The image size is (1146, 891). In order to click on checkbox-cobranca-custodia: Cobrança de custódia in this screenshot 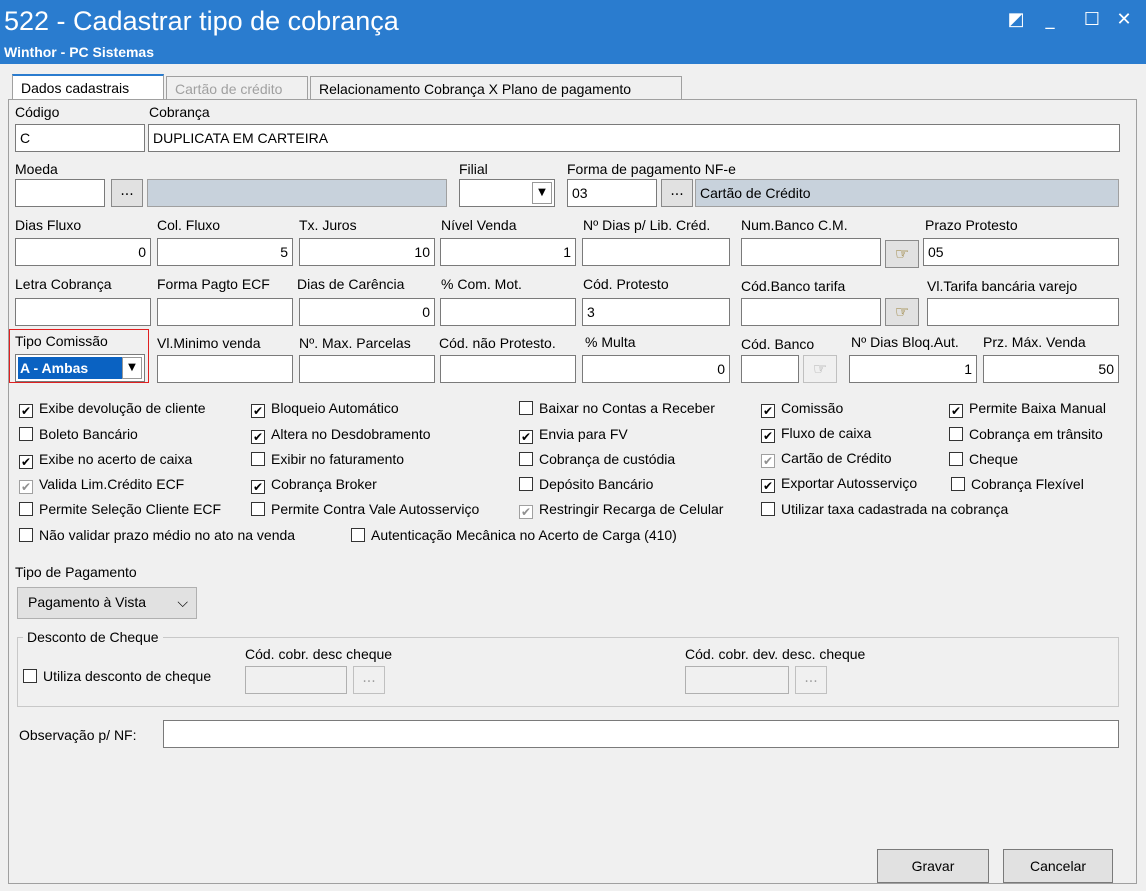, I will do `click(597, 459)`.